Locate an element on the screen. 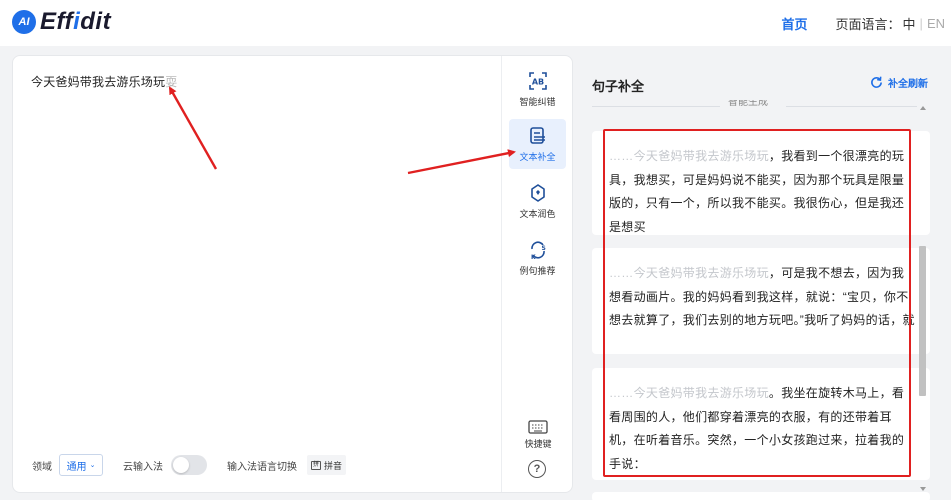 This screenshot has height=500, width=951. tool-text-completion-label: 文本补全 is located at coordinates (537, 156).